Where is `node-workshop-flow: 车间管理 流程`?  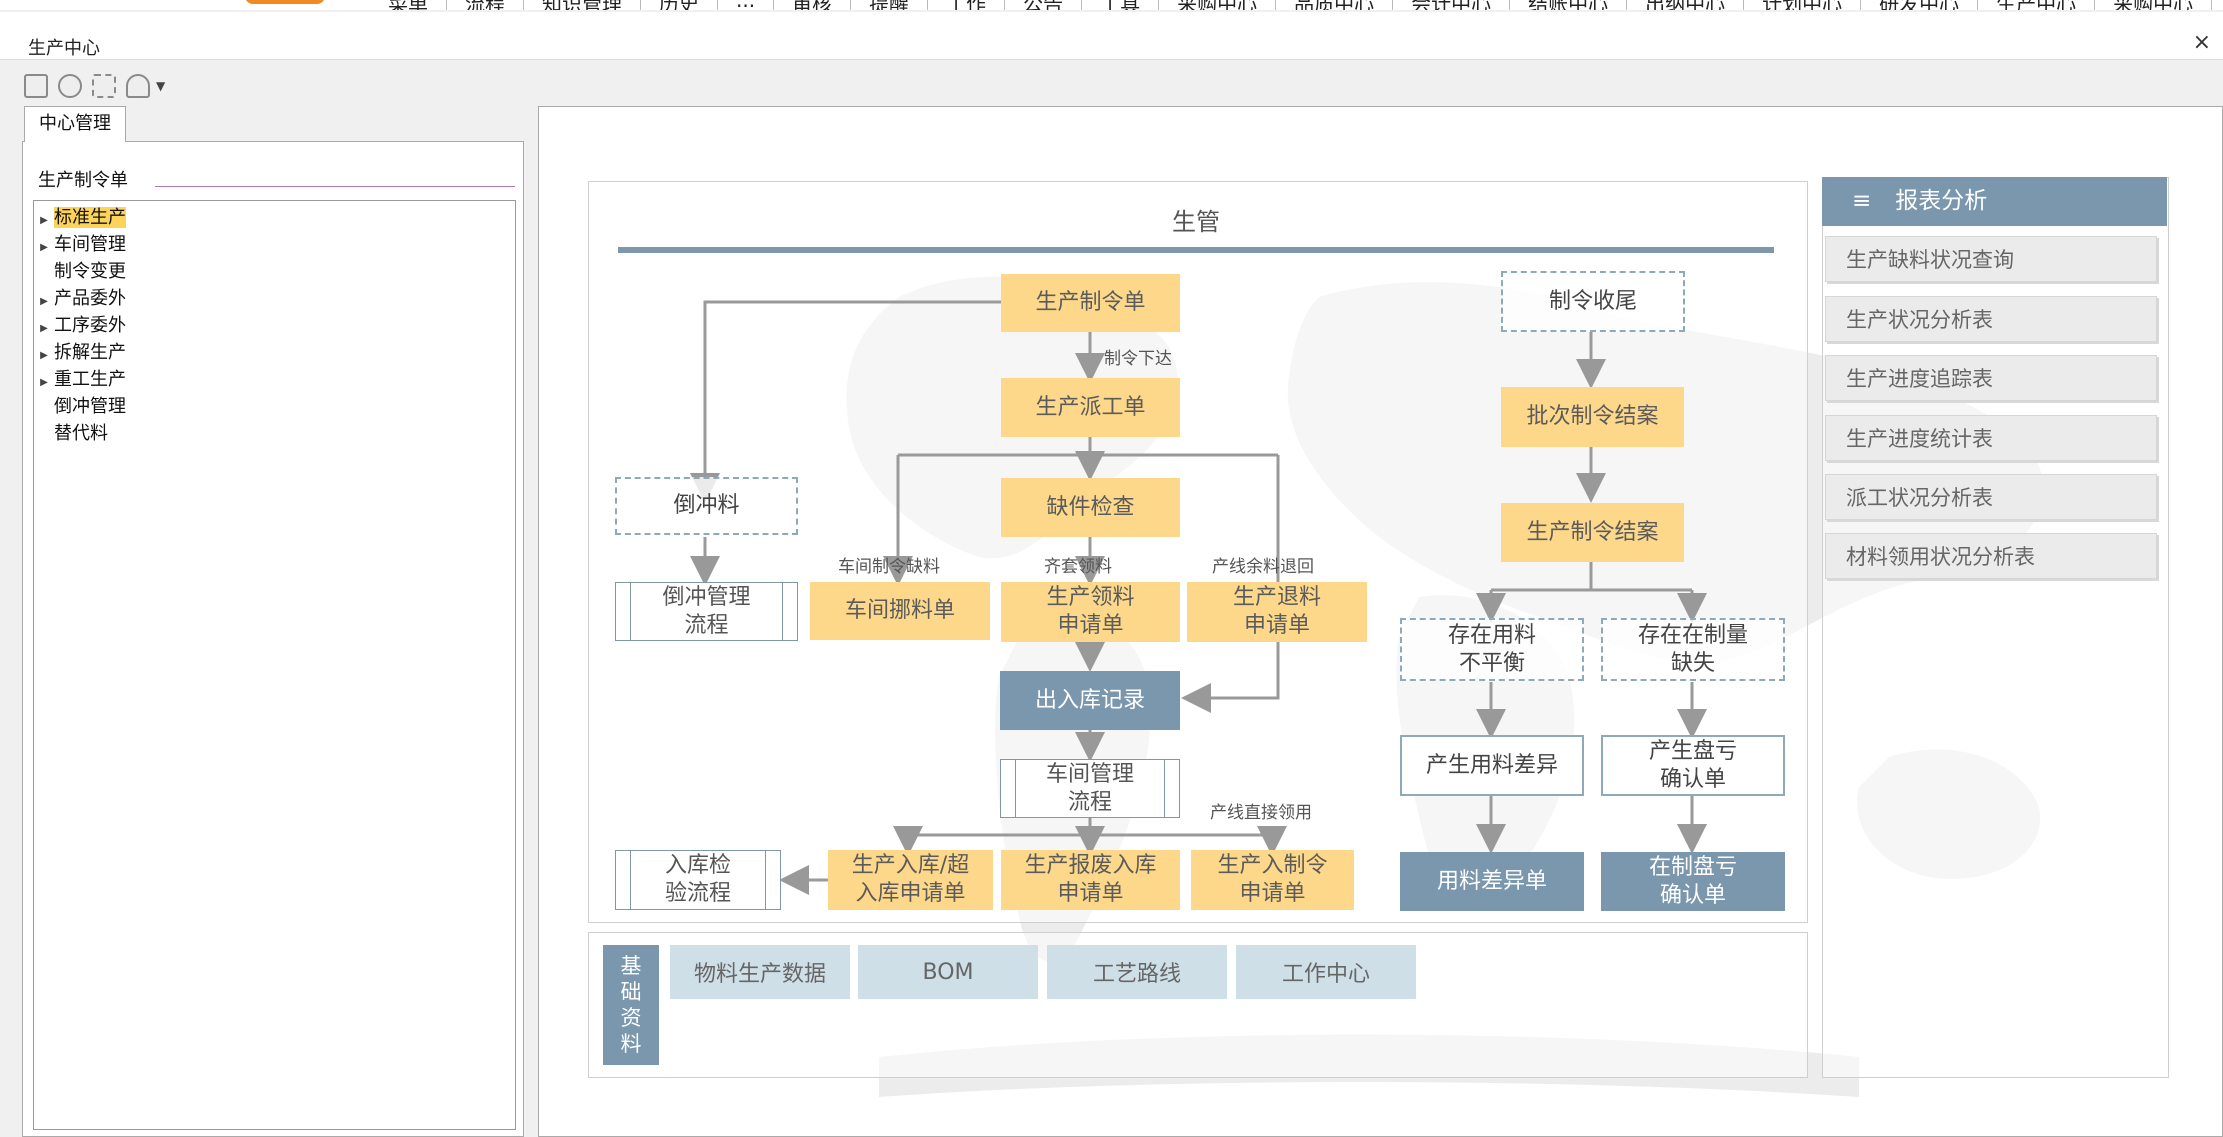
node-workshop-flow: 车间管理 流程 is located at coordinates (1090, 788).